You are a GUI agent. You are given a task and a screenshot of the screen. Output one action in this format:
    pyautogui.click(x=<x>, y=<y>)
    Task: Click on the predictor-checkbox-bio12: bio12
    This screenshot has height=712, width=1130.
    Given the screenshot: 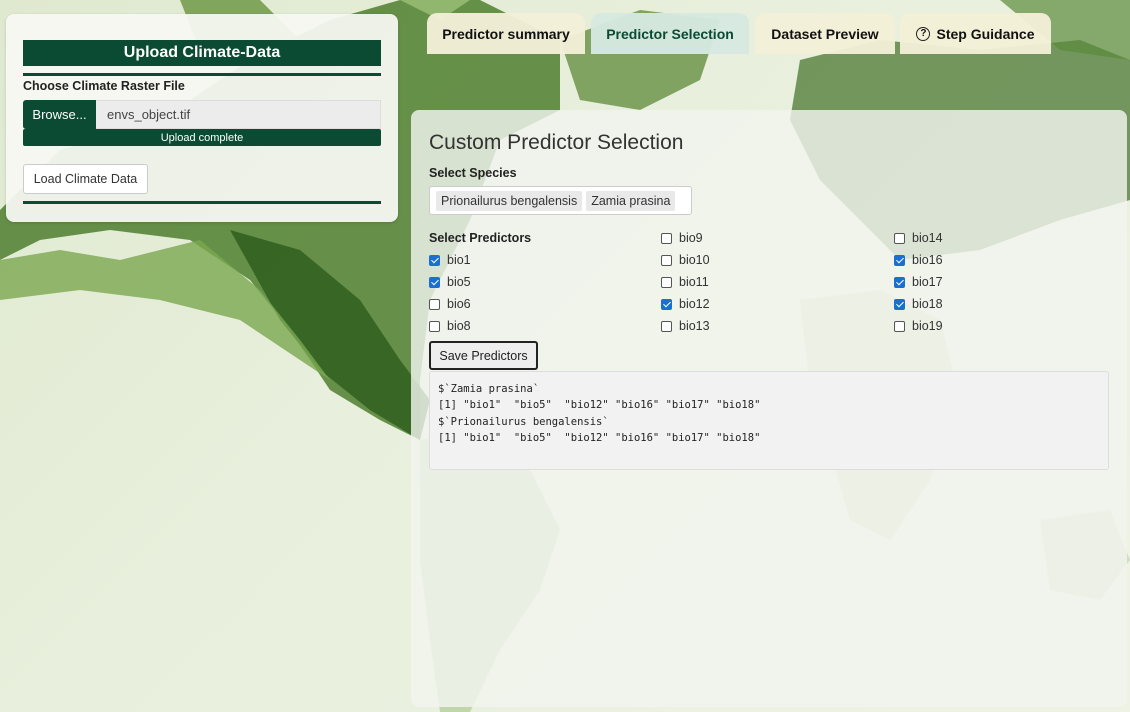 What is the action you would take?
    pyautogui.click(x=685, y=304)
    